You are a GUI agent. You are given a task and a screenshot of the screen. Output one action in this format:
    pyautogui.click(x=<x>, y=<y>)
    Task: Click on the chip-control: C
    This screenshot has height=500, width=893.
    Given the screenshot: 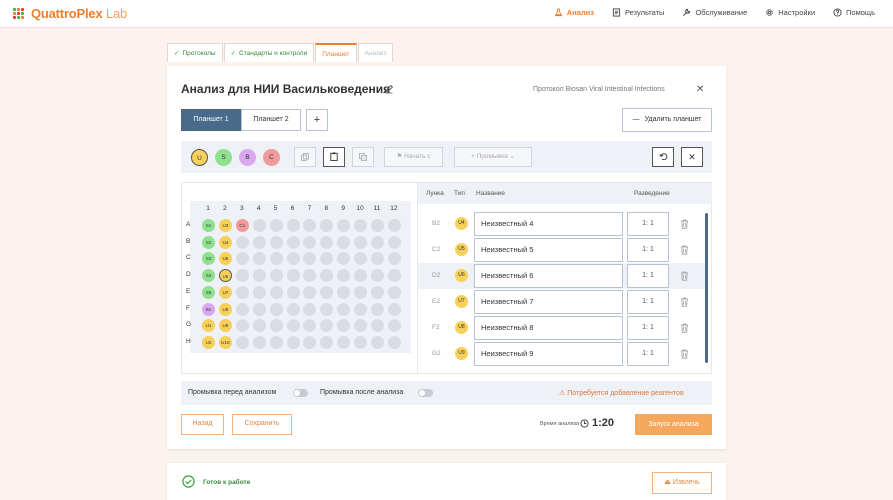 What is the action you would take?
    pyautogui.click(x=271, y=157)
    